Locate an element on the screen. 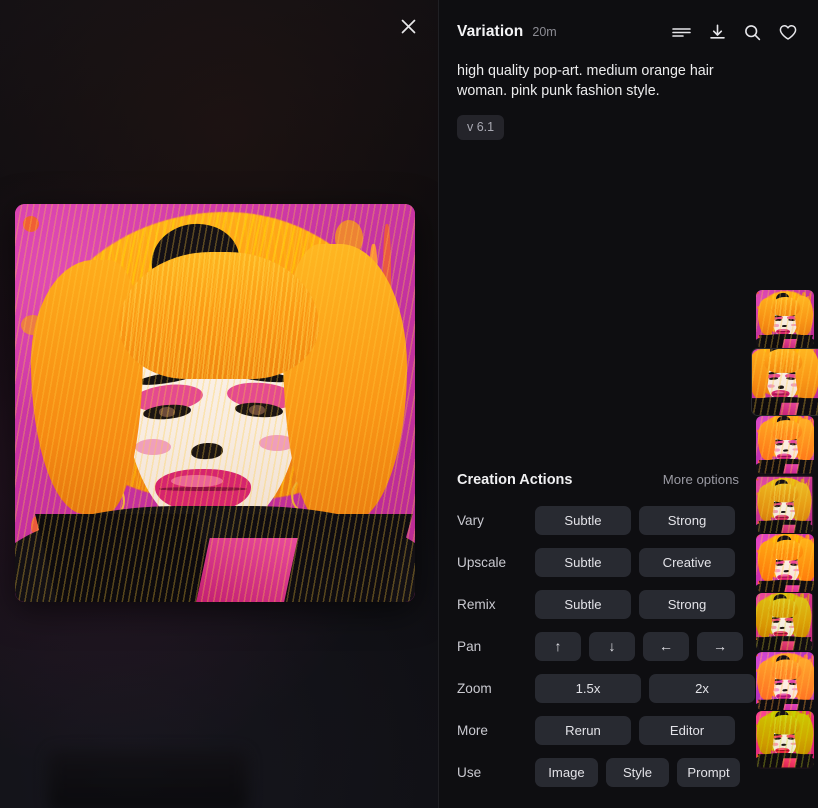  header-icon-group is located at coordinates (736, 32).